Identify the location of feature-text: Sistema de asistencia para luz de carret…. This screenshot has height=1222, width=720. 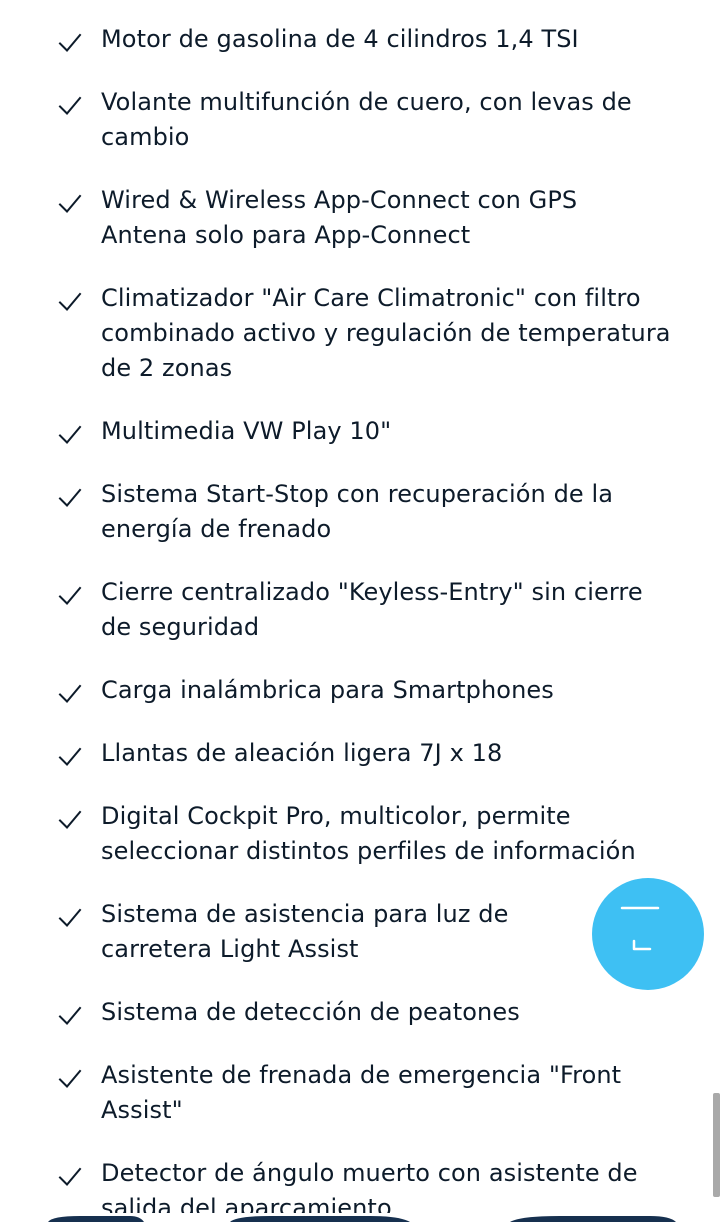
(305, 931).